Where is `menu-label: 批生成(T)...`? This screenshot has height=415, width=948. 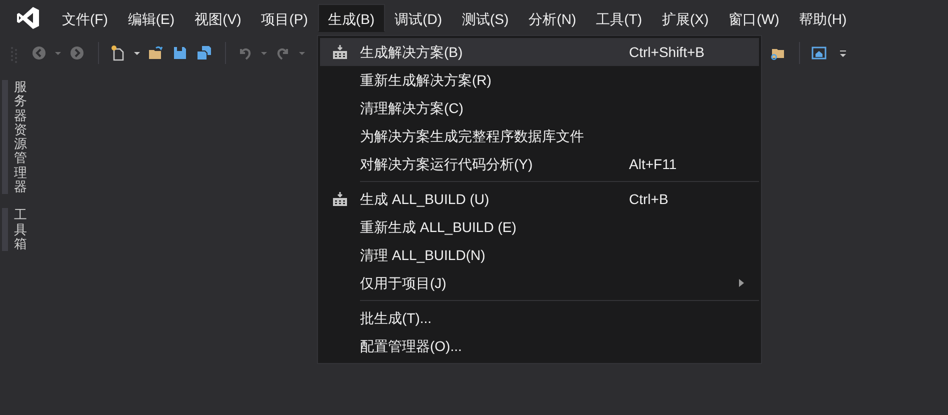 menu-label: 批生成(T)... is located at coordinates (396, 318).